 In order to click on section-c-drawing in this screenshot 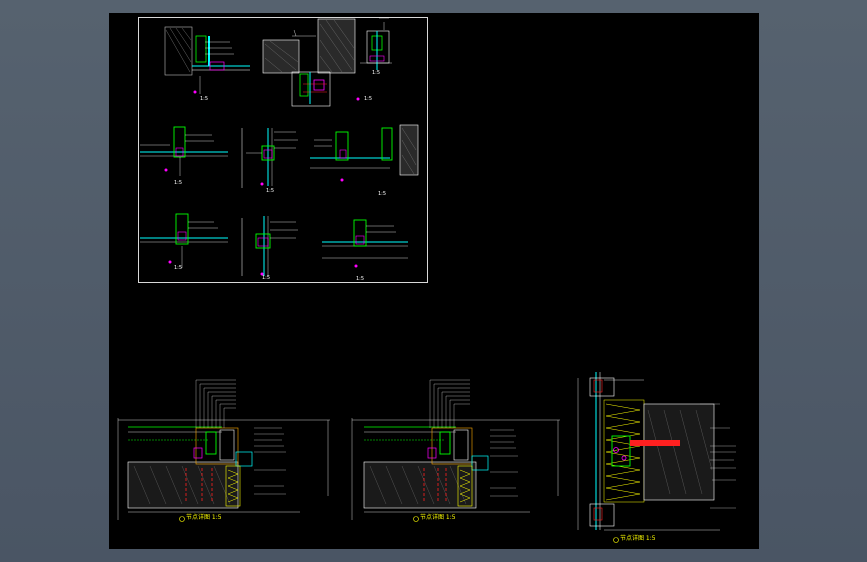, I will do `click(656, 457)`.